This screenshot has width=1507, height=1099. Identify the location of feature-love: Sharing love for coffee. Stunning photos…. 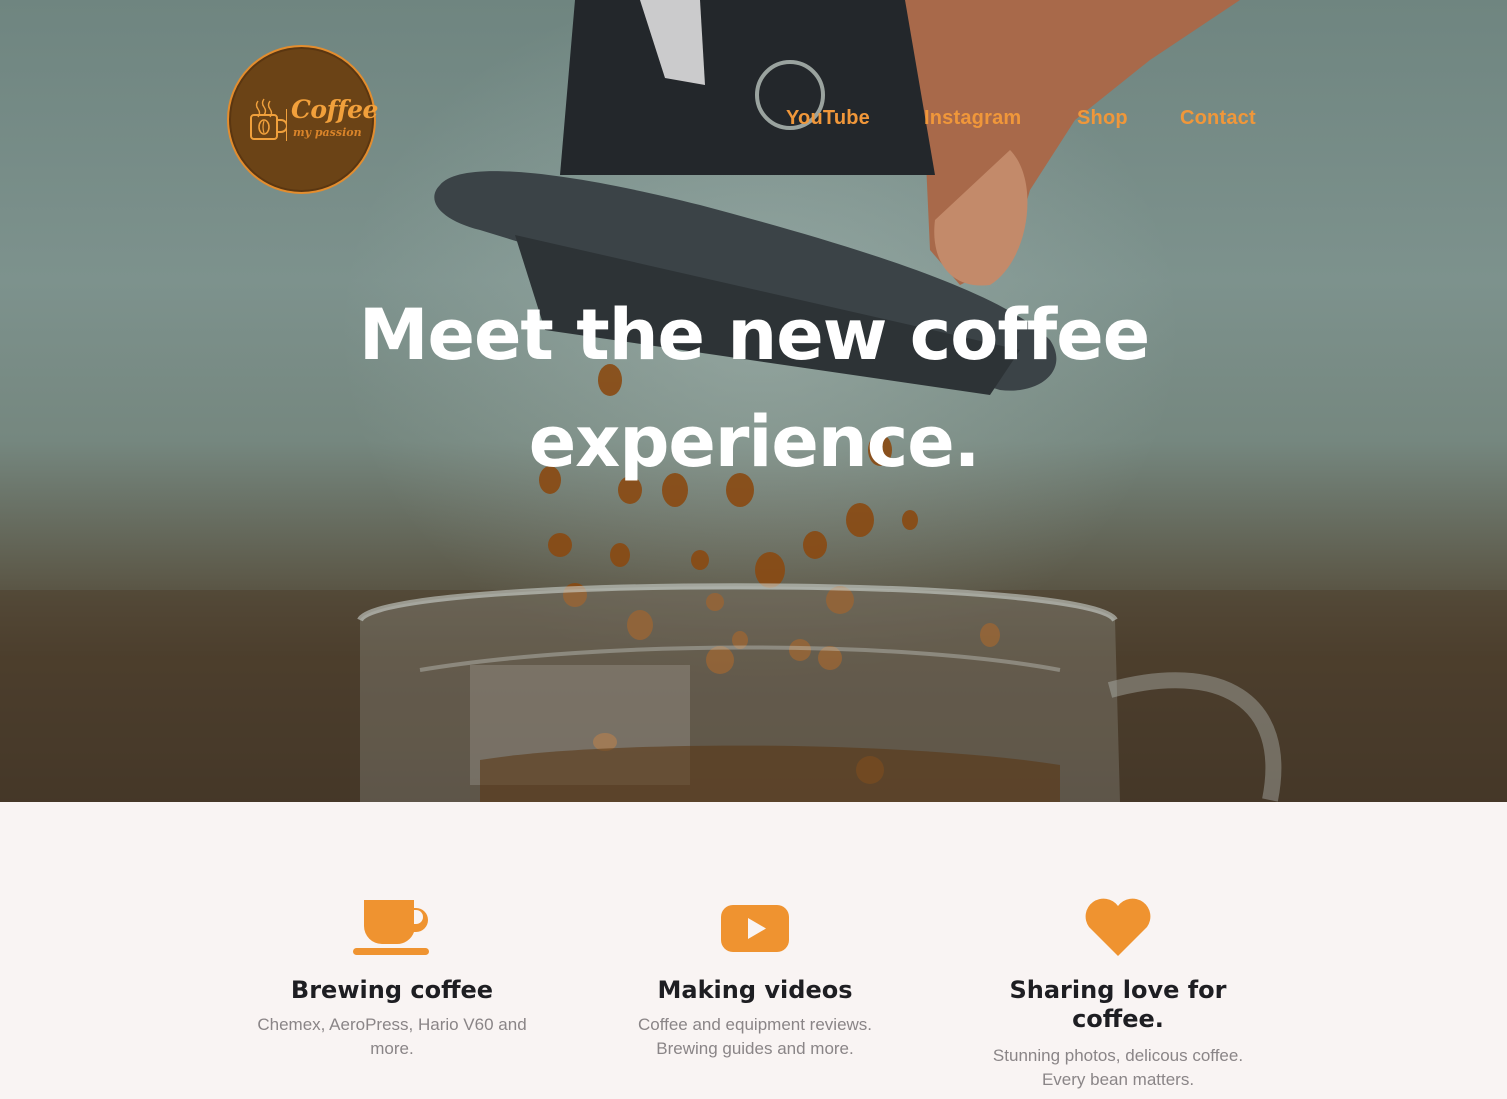
(1118, 995).